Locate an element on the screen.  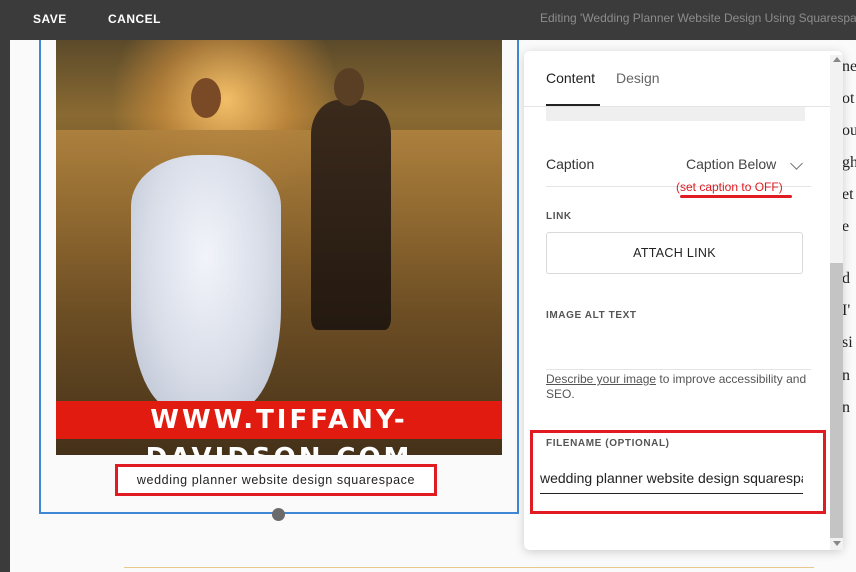
article-text-fragment: gh is located at coordinates (849, 162).